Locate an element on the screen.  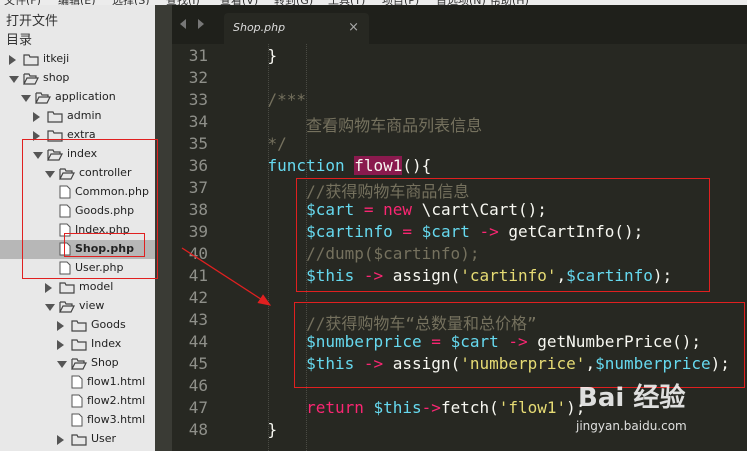
watermark-url: jingyan.baidu.com is located at coordinates (631, 426).